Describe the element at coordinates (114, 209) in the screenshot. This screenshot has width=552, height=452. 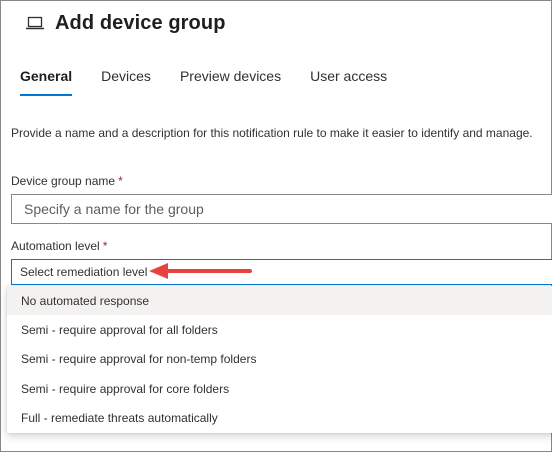
I see `device-group-name-placeholder: Specify a name for the group` at that location.